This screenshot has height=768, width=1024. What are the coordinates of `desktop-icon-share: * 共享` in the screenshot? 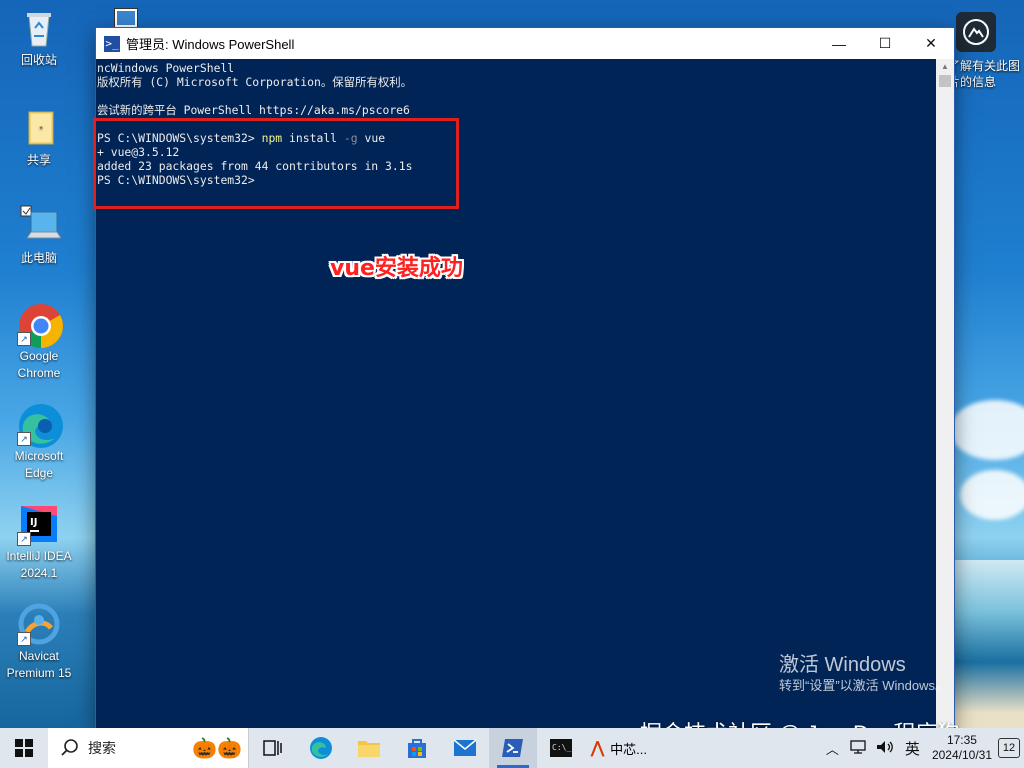 It's located at (39, 137).